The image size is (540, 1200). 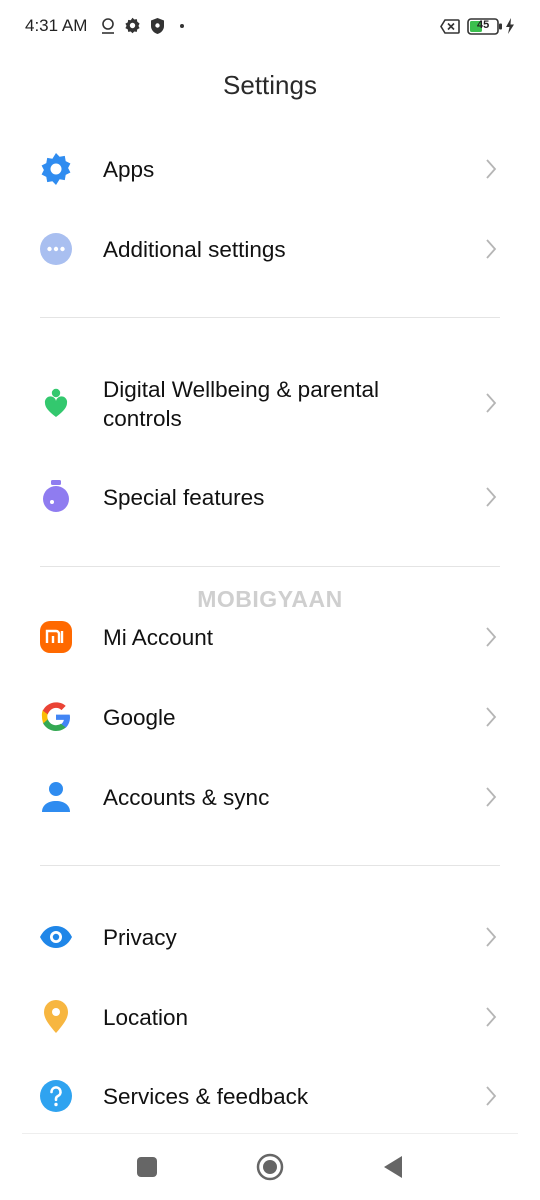 I want to click on settings-item-label: Apps, so click(x=129, y=169).